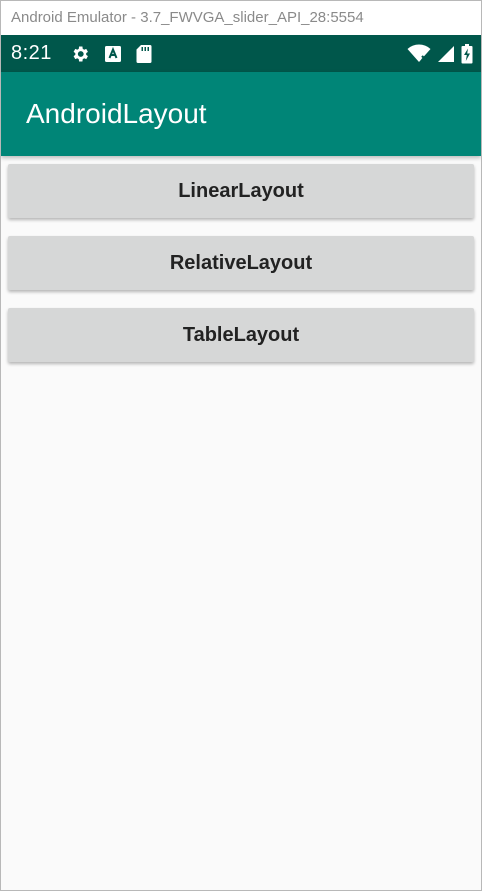  What do you see at coordinates (241, 335) in the screenshot?
I see `table-layout-button: TableLayout` at bounding box center [241, 335].